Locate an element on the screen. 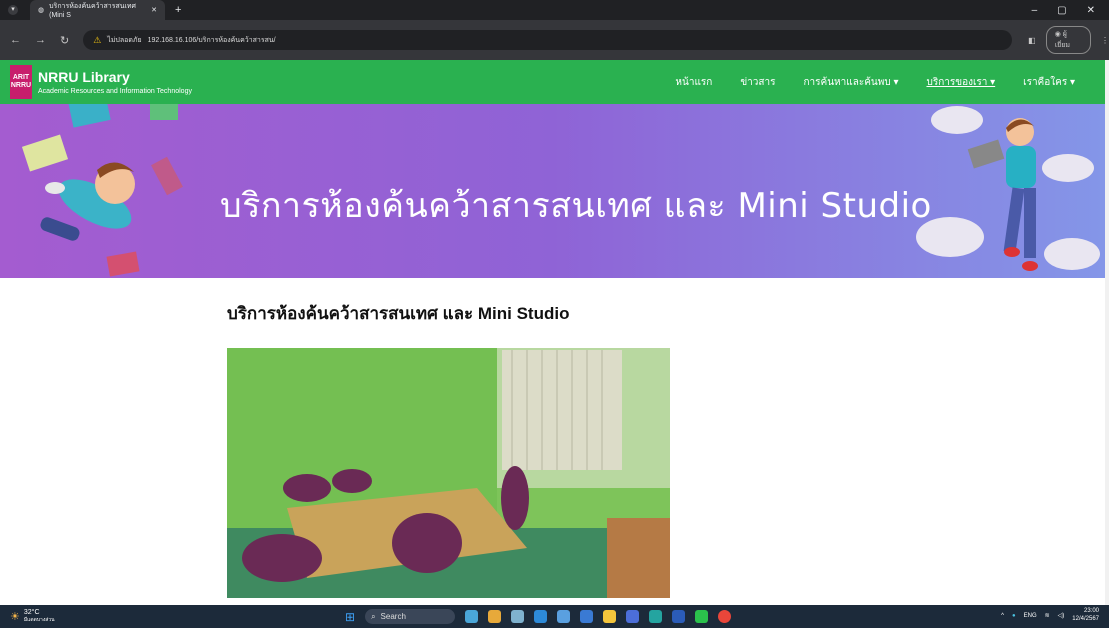 The width and height of the screenshot is (1109, 628). system-tray: ^ ● ENG ≋ ◁) 23:00 12/4/2567 is located at coordinates (1050, 616).